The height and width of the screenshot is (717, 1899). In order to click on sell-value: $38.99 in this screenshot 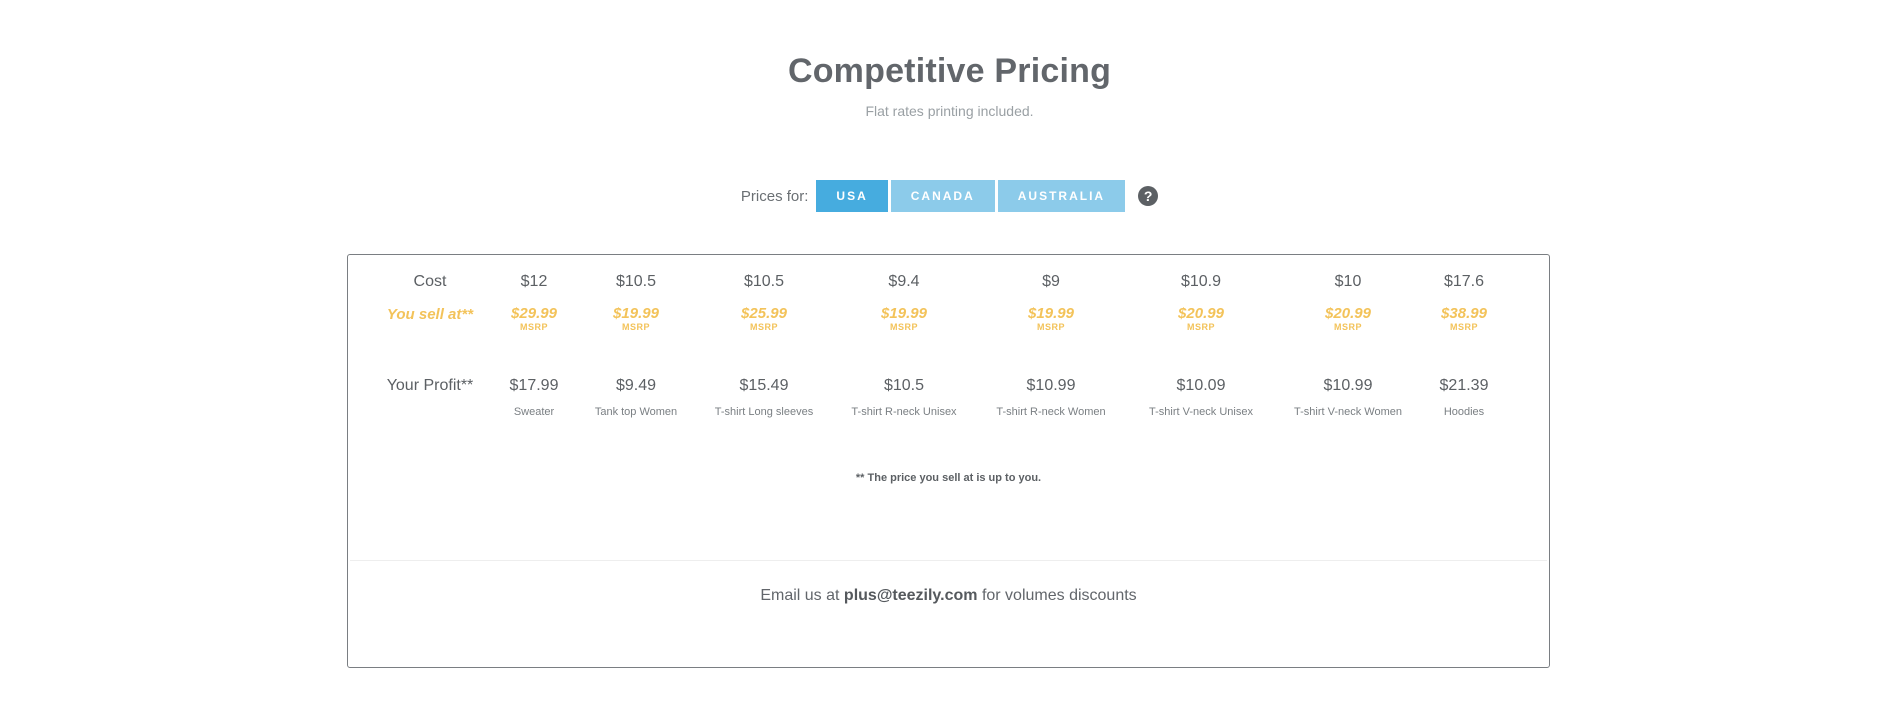, I will do `click(1464, 313)`.